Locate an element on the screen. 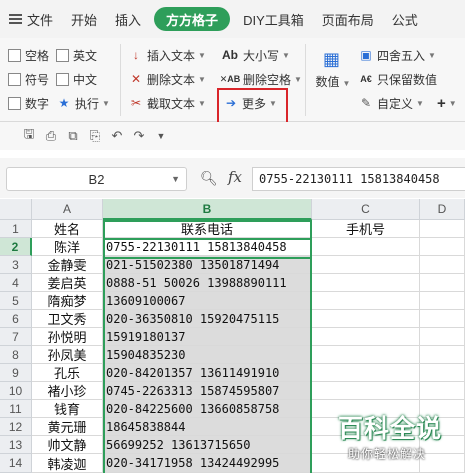  keep-values-button: A€ 只保留数值 is located at coordinates (397, 79).